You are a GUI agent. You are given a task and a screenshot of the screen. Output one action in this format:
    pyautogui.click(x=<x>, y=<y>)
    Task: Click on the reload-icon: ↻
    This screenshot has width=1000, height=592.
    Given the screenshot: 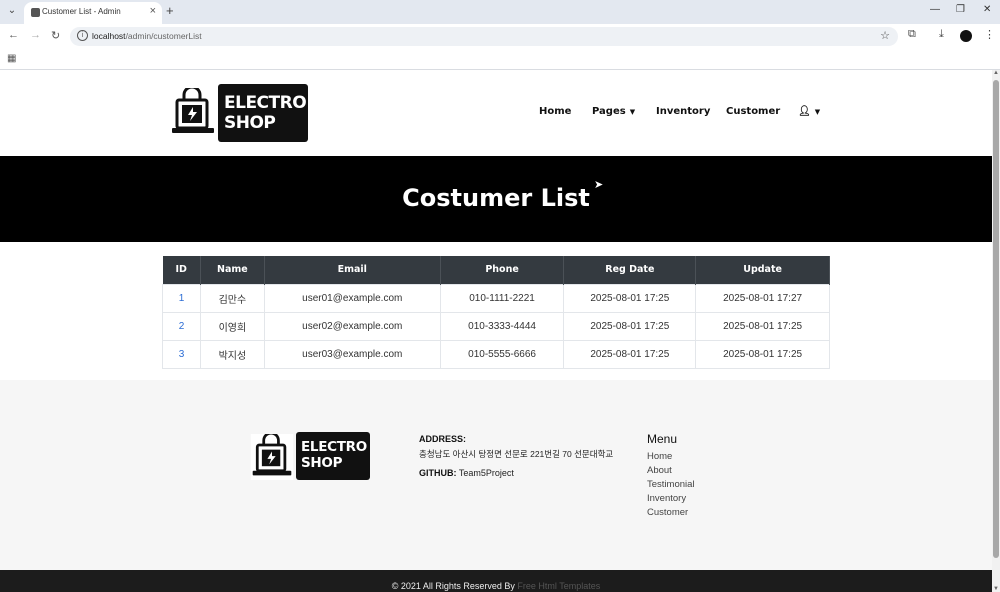 What is the action you would take?
    pyautogui.click(x=55, y=35)
    